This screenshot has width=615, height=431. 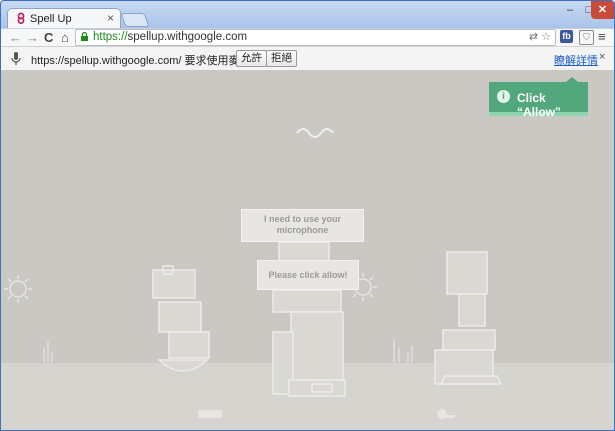 What do you see at coordinates (315, 133) in the screenshot?
I see `wave-squiggle` at bounding box center [315, 133].